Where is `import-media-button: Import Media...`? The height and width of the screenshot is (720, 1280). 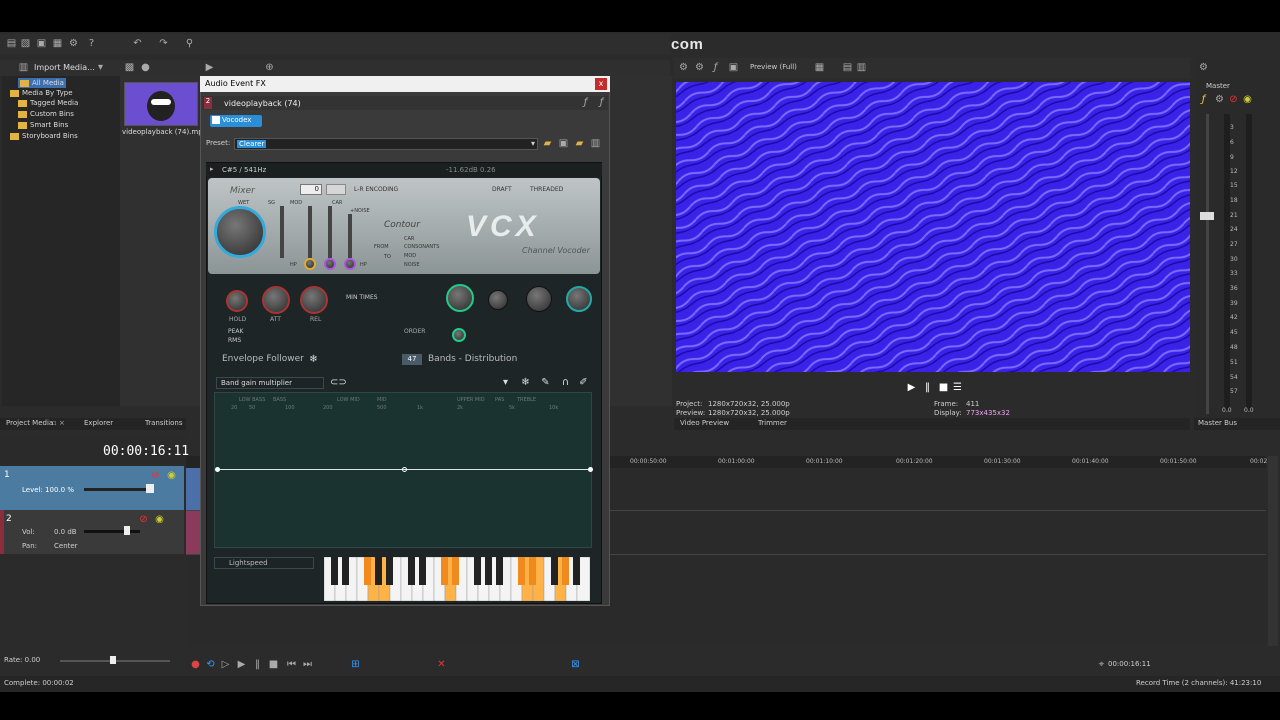 import-media-button: Import Media... is located at coordinates (64, 67).